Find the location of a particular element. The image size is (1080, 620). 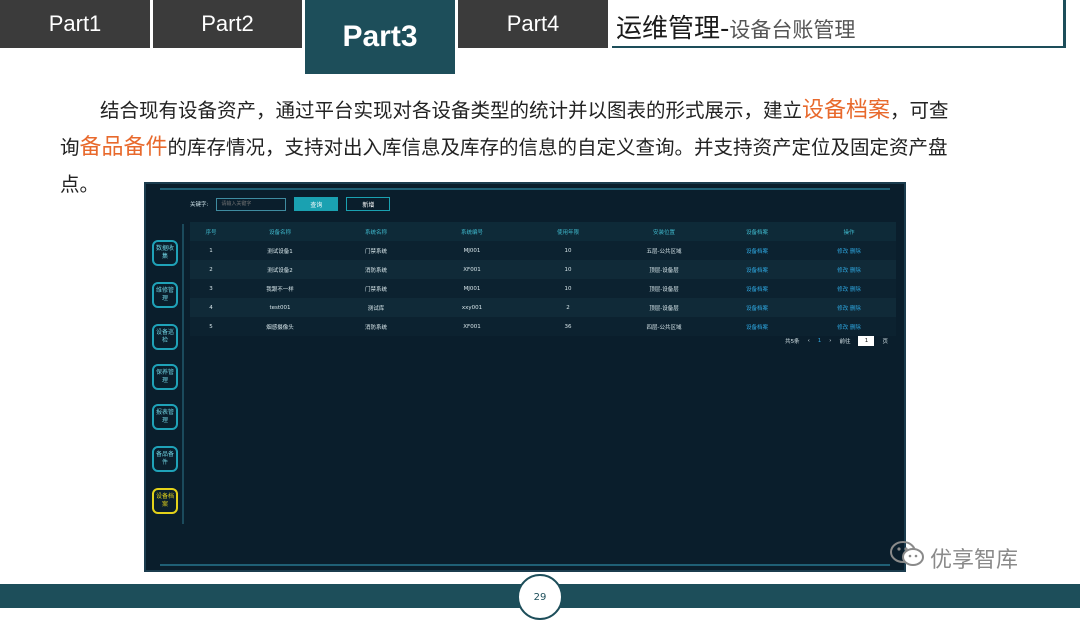

tab-part2: Part2 is located at coordinates (227, 24).